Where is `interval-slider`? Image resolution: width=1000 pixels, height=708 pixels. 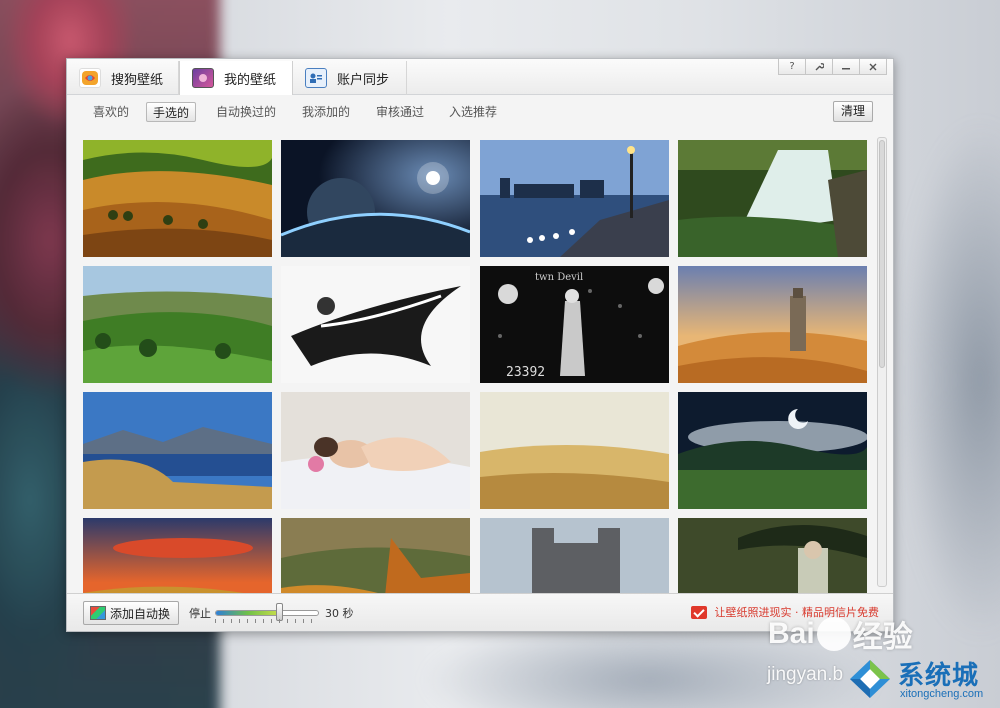 interval-slider is located at coordinates (267, 613).